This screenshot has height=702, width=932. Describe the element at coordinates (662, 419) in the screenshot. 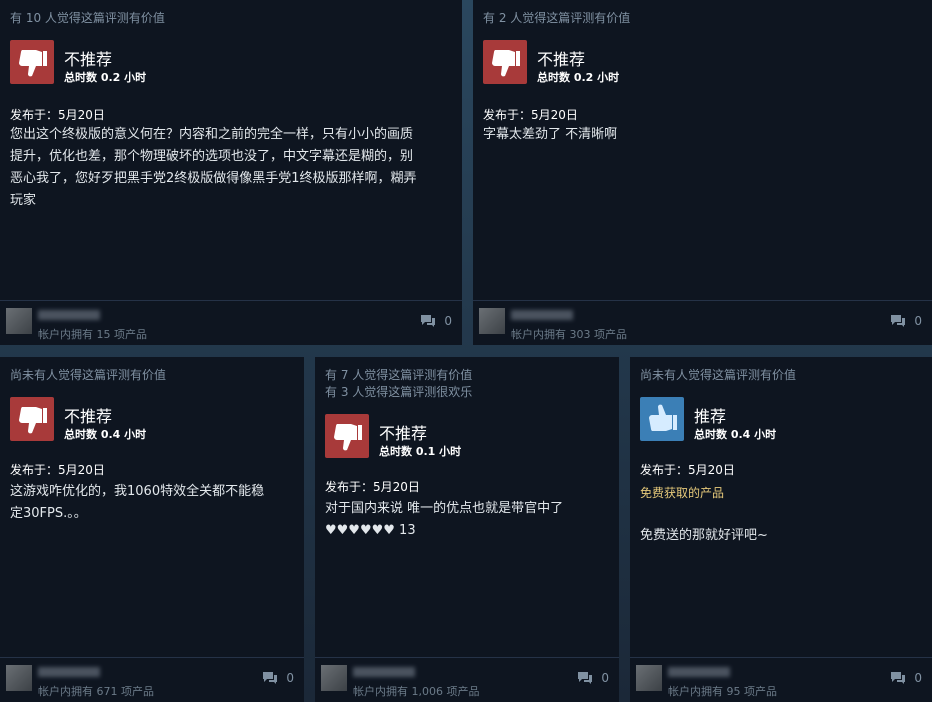

I see `thumbs-up-icon` at that location.